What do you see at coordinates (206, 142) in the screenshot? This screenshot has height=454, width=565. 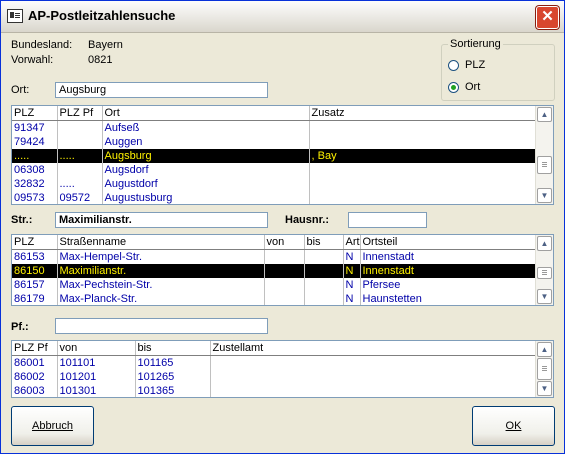 I see `cell: Auggen` at bounding box center [206, 142].